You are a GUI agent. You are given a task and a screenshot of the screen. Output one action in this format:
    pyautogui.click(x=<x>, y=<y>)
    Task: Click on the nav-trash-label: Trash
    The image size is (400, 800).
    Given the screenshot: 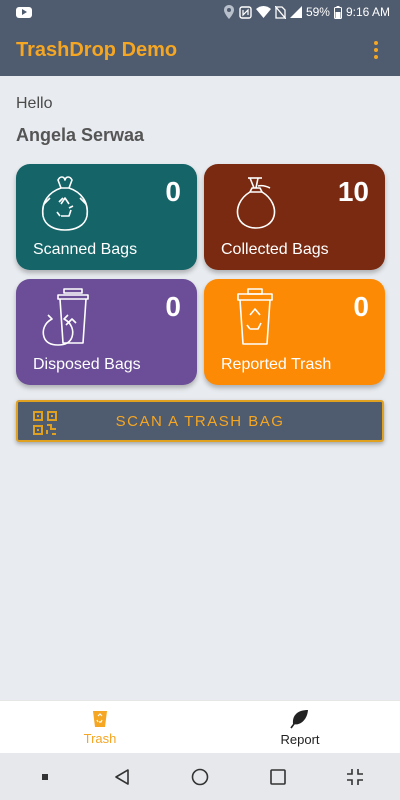 What is the action you would take?
    pyautogui.click(x=100, y=738)
    